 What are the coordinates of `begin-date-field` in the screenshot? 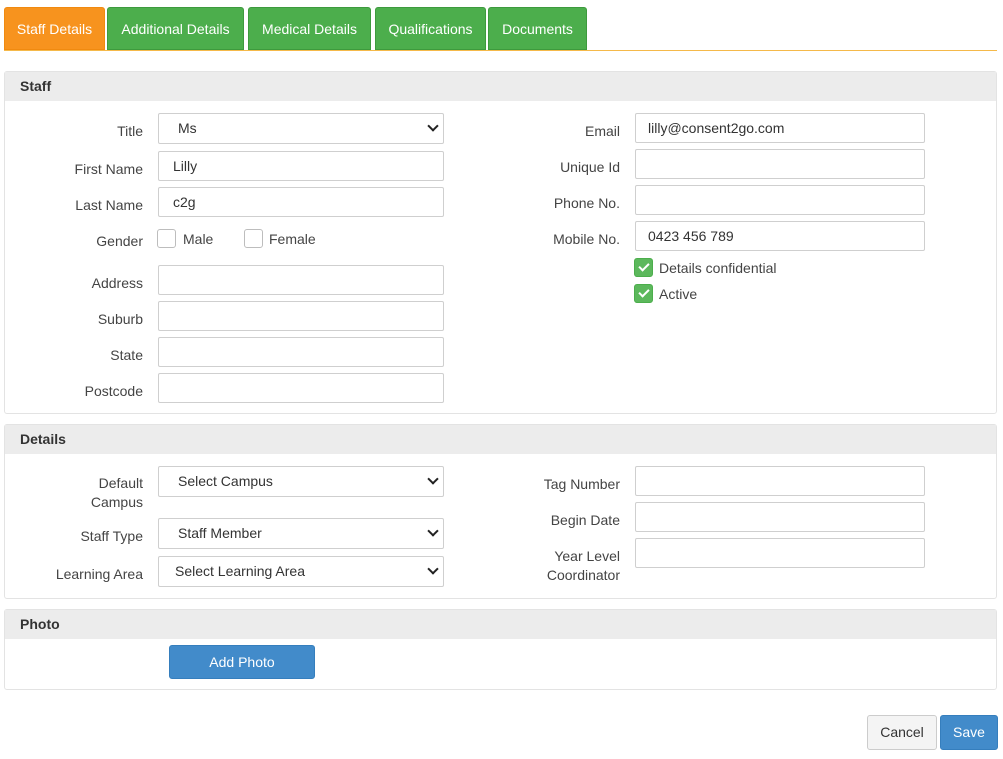 It's located at (780, 517).